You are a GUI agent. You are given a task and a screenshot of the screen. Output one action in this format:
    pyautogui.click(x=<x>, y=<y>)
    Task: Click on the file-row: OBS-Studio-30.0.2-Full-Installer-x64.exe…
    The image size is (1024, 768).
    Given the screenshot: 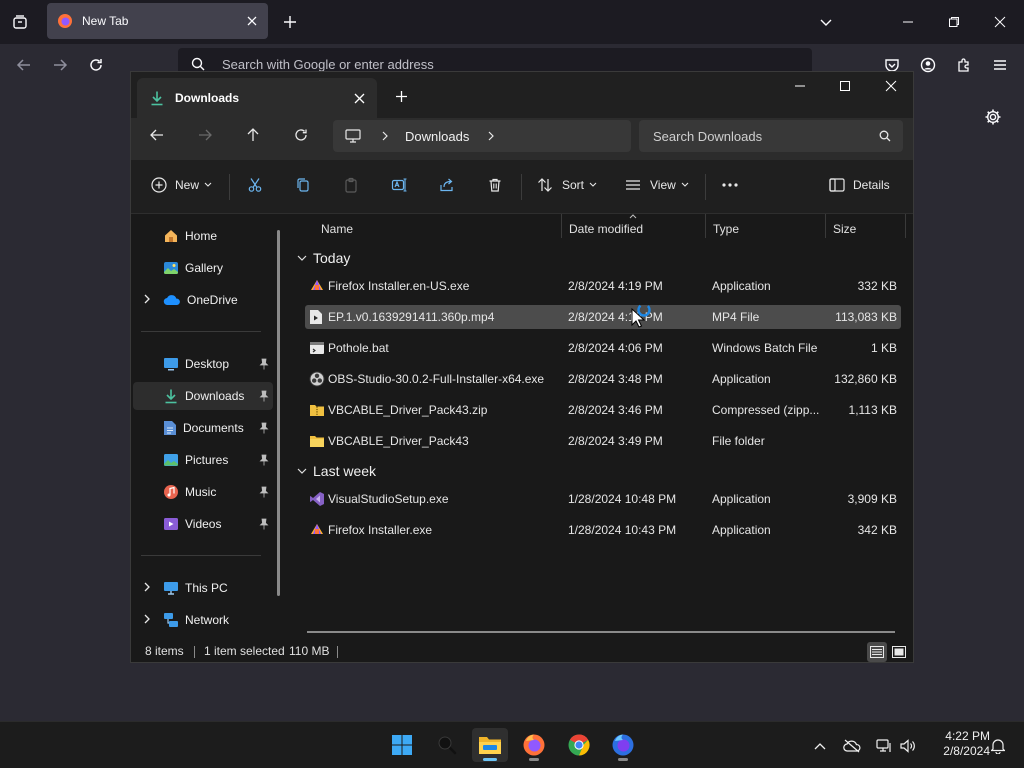 What is the action you would take?
    pyautogui.click(x=603, y=379)
    